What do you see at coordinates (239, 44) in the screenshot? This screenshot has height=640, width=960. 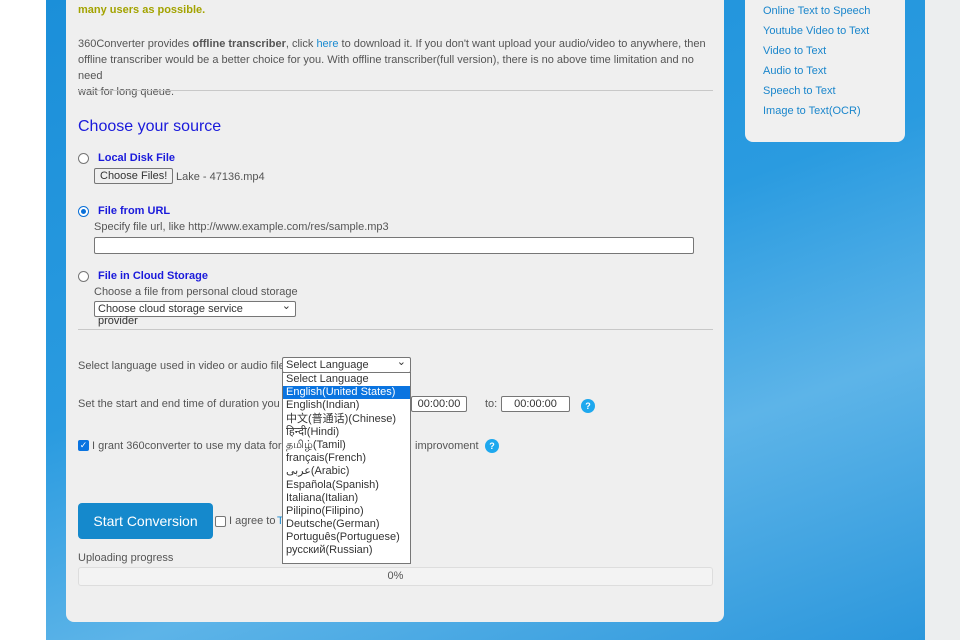 I see `bold-text: offline transcriber` at bounding box center [239, 44].